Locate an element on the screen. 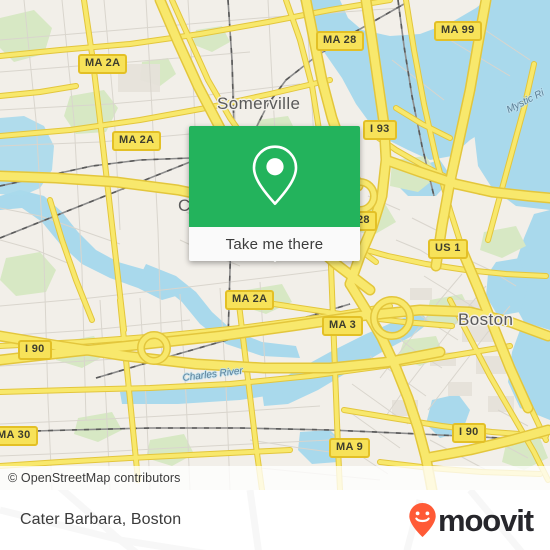  location-title: Cater Barbara, Boston is located at coordinates (101, 519).